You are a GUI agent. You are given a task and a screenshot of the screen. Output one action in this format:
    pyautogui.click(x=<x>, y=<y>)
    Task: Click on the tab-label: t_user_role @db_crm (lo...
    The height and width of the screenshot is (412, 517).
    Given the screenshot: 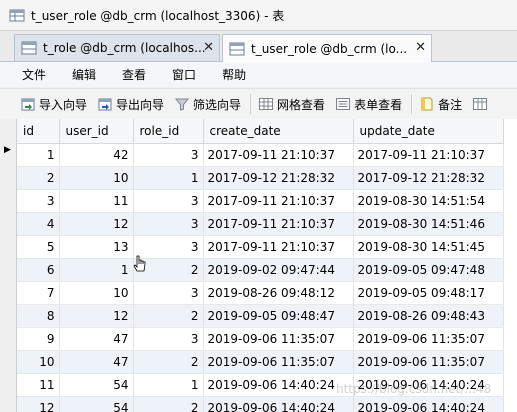 What is the action you would take?
    pyautogui.click(x=329, y=48)
    